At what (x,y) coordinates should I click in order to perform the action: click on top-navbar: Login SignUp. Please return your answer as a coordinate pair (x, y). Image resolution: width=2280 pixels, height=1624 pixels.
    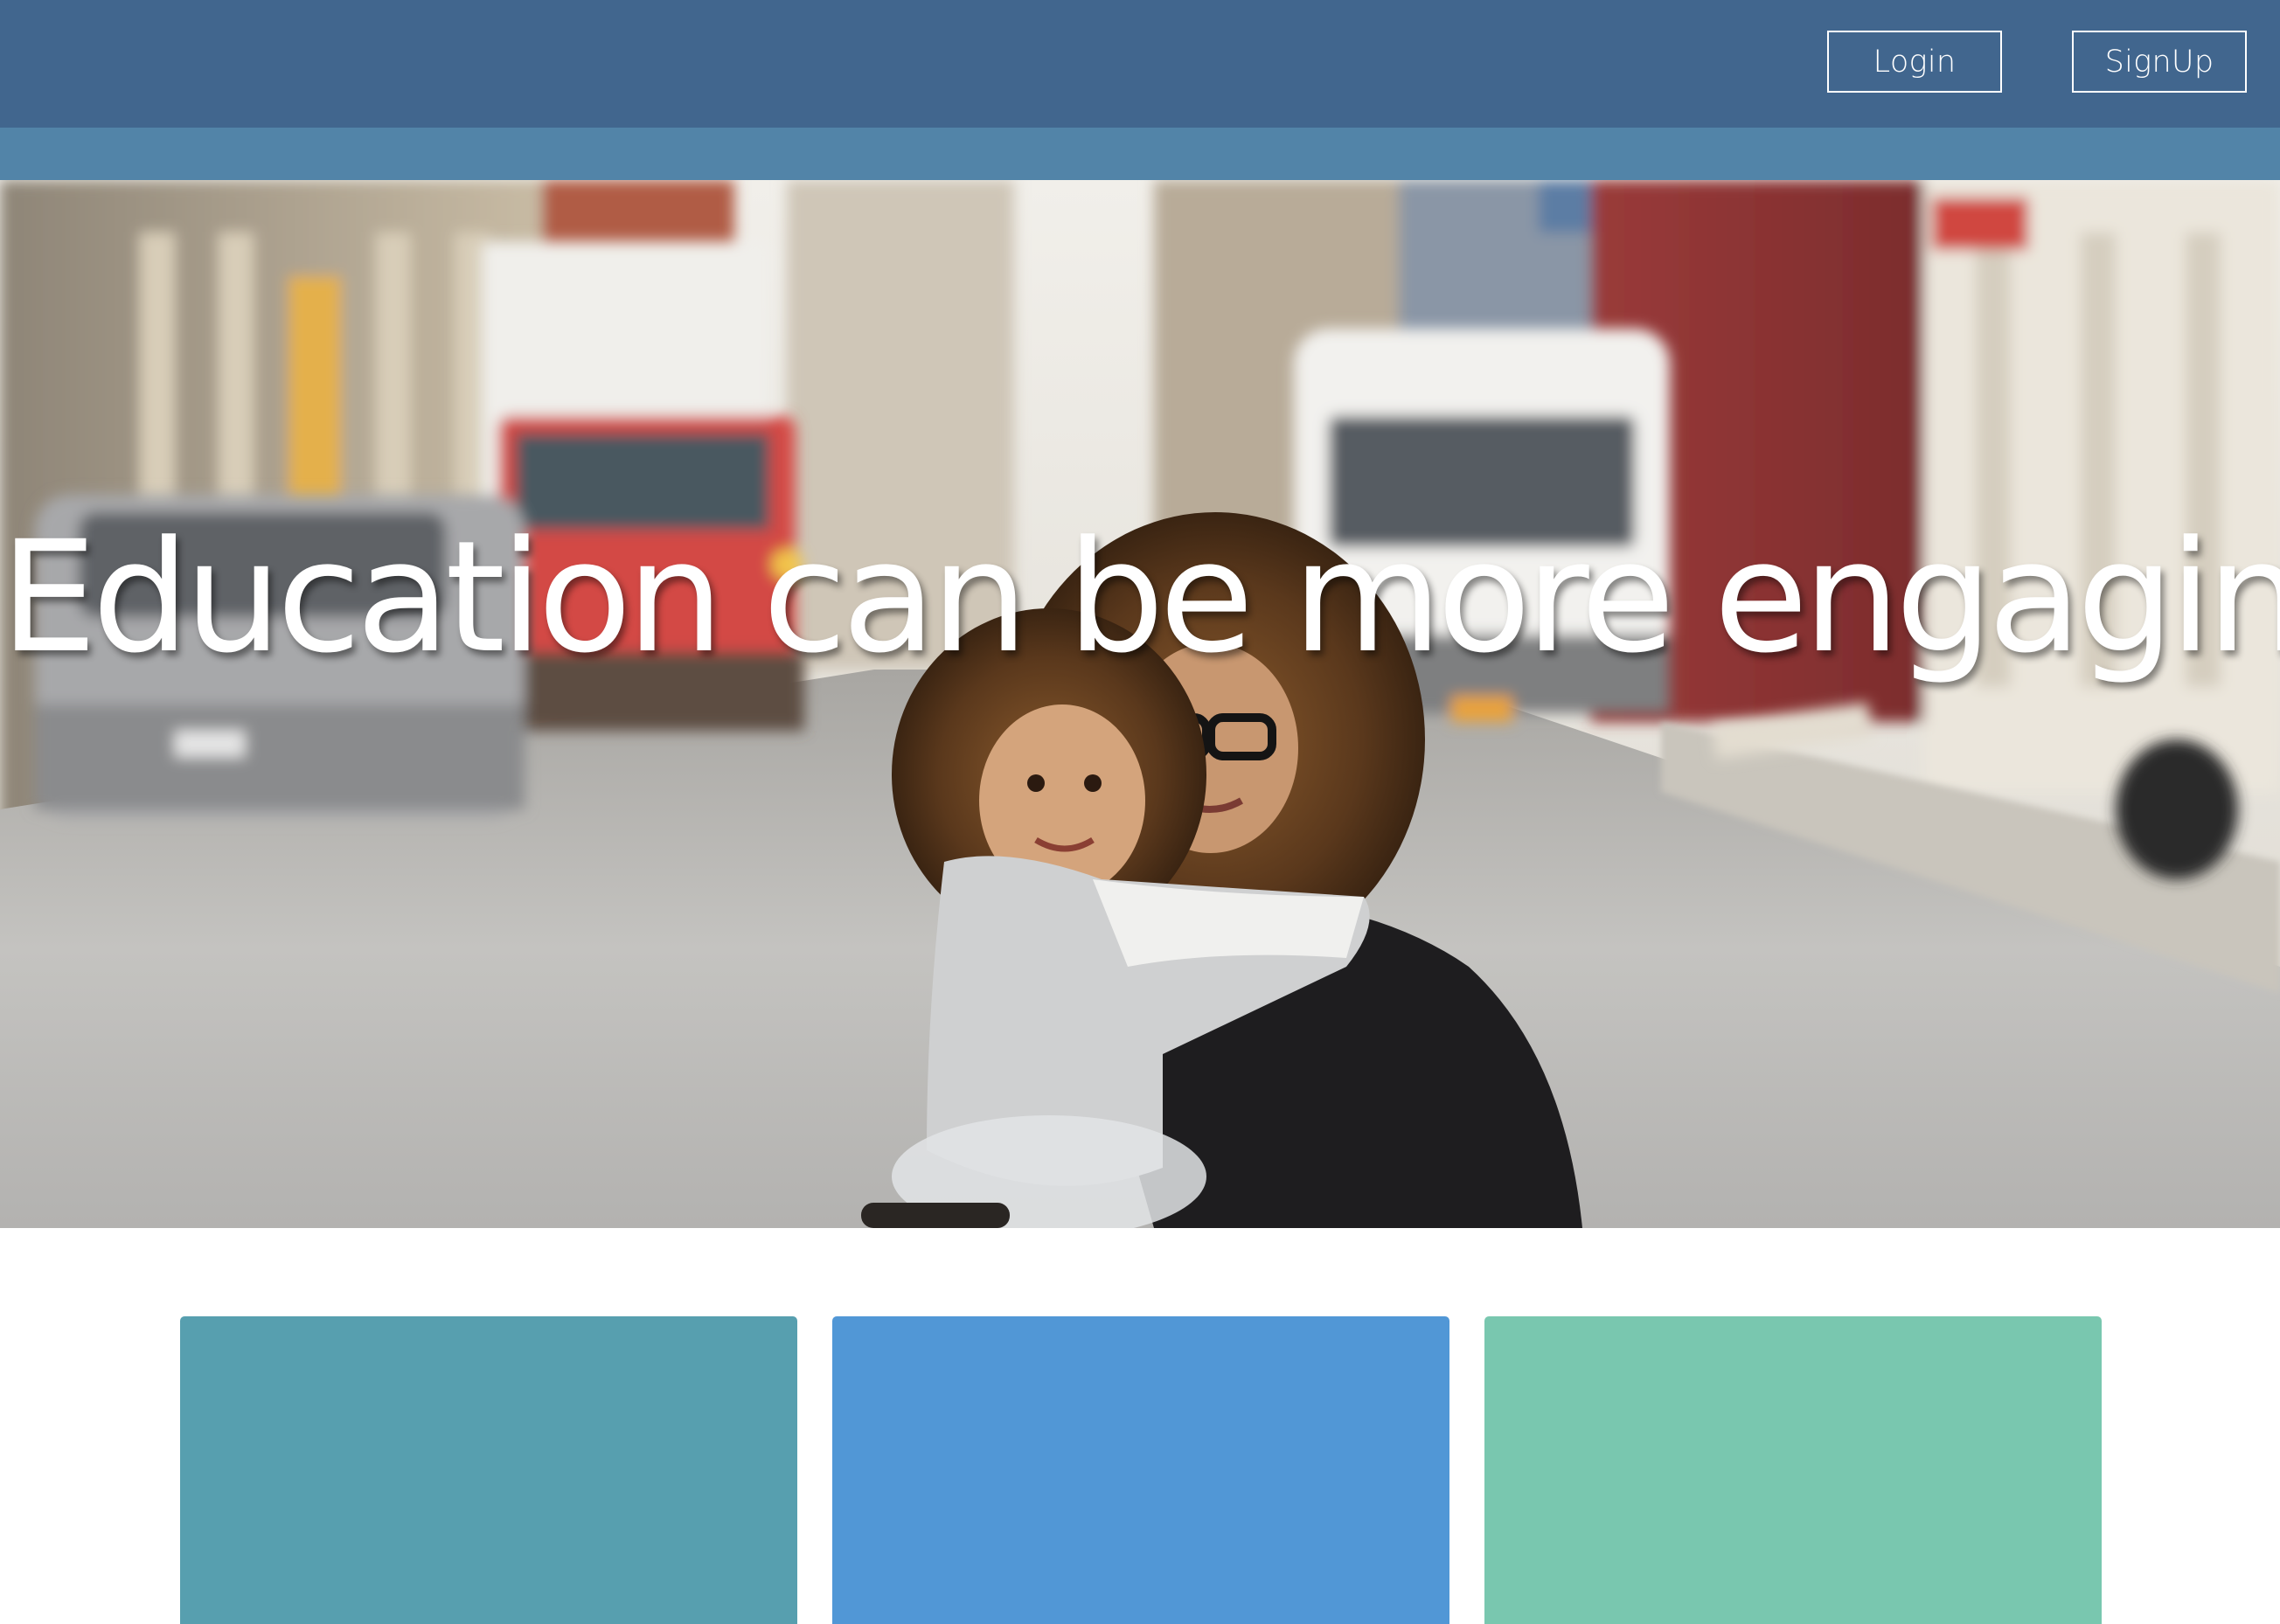
    Looking at the image, I should click on (1140, 64).